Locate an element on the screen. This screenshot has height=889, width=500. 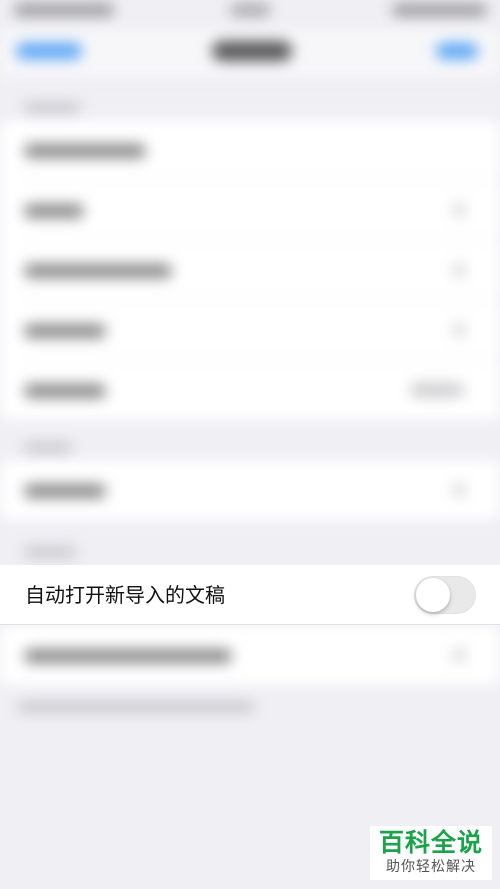
toggle-knob is located at coordinates (433, 595).